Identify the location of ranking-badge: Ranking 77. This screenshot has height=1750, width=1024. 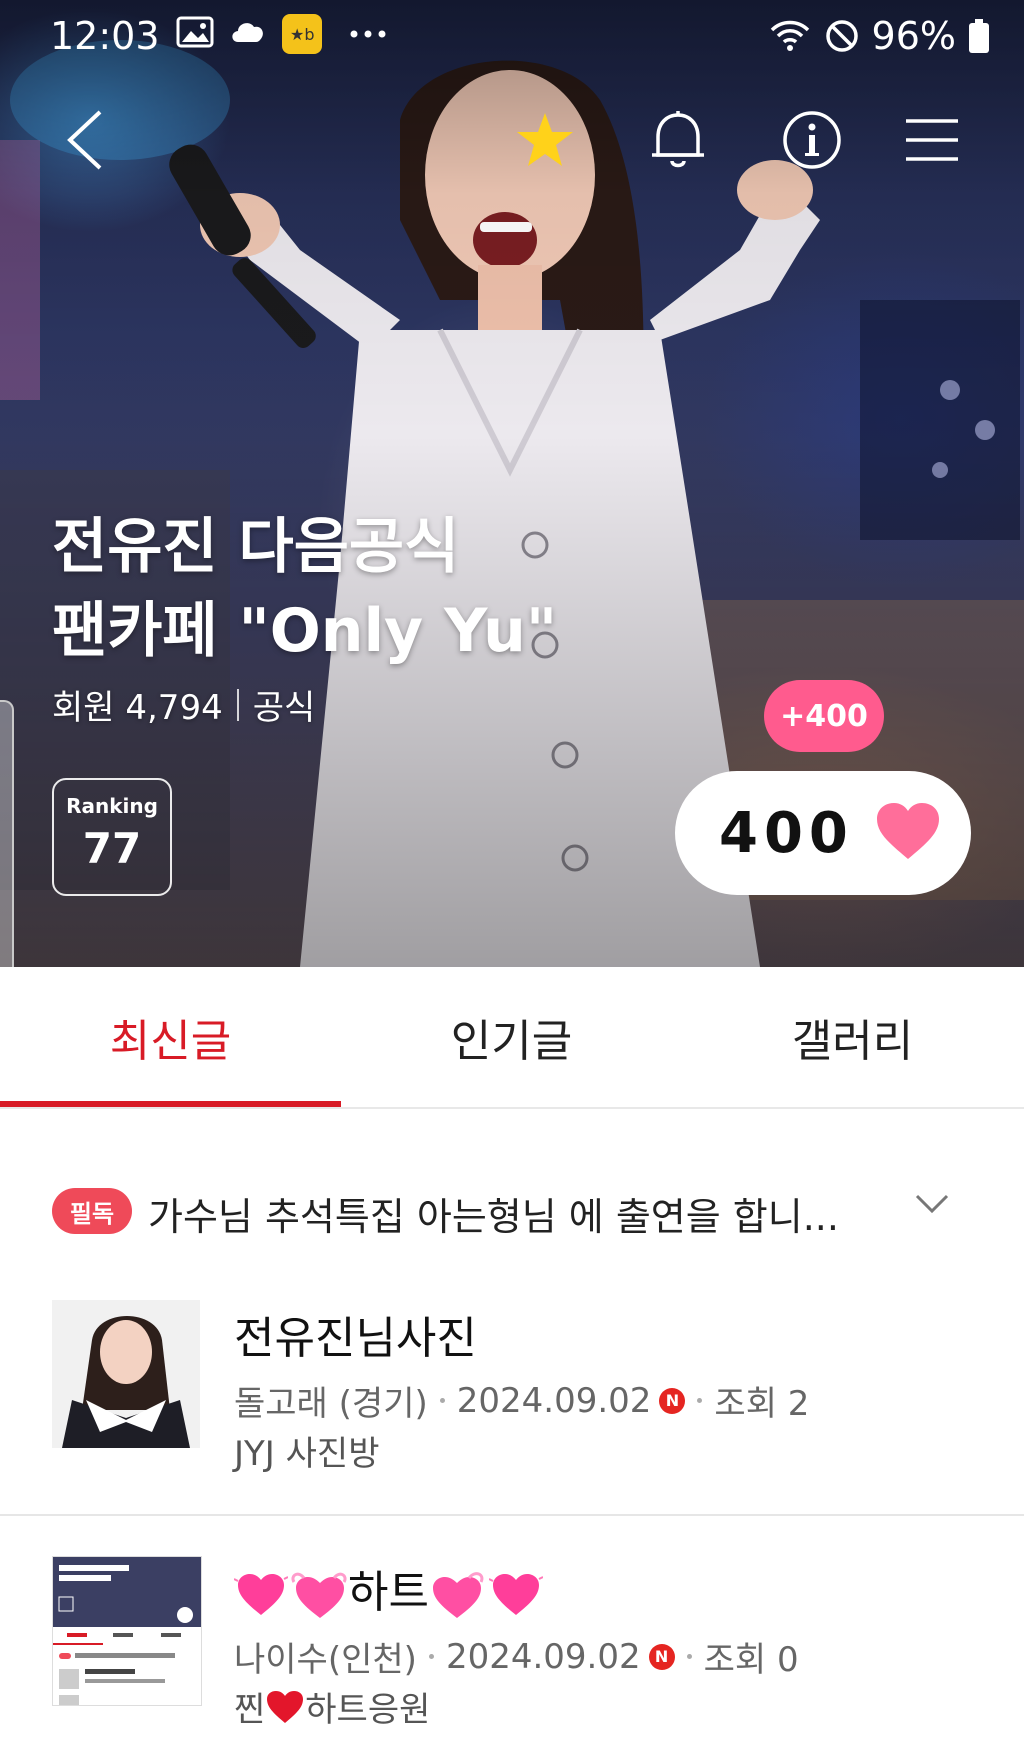
(112, 837).